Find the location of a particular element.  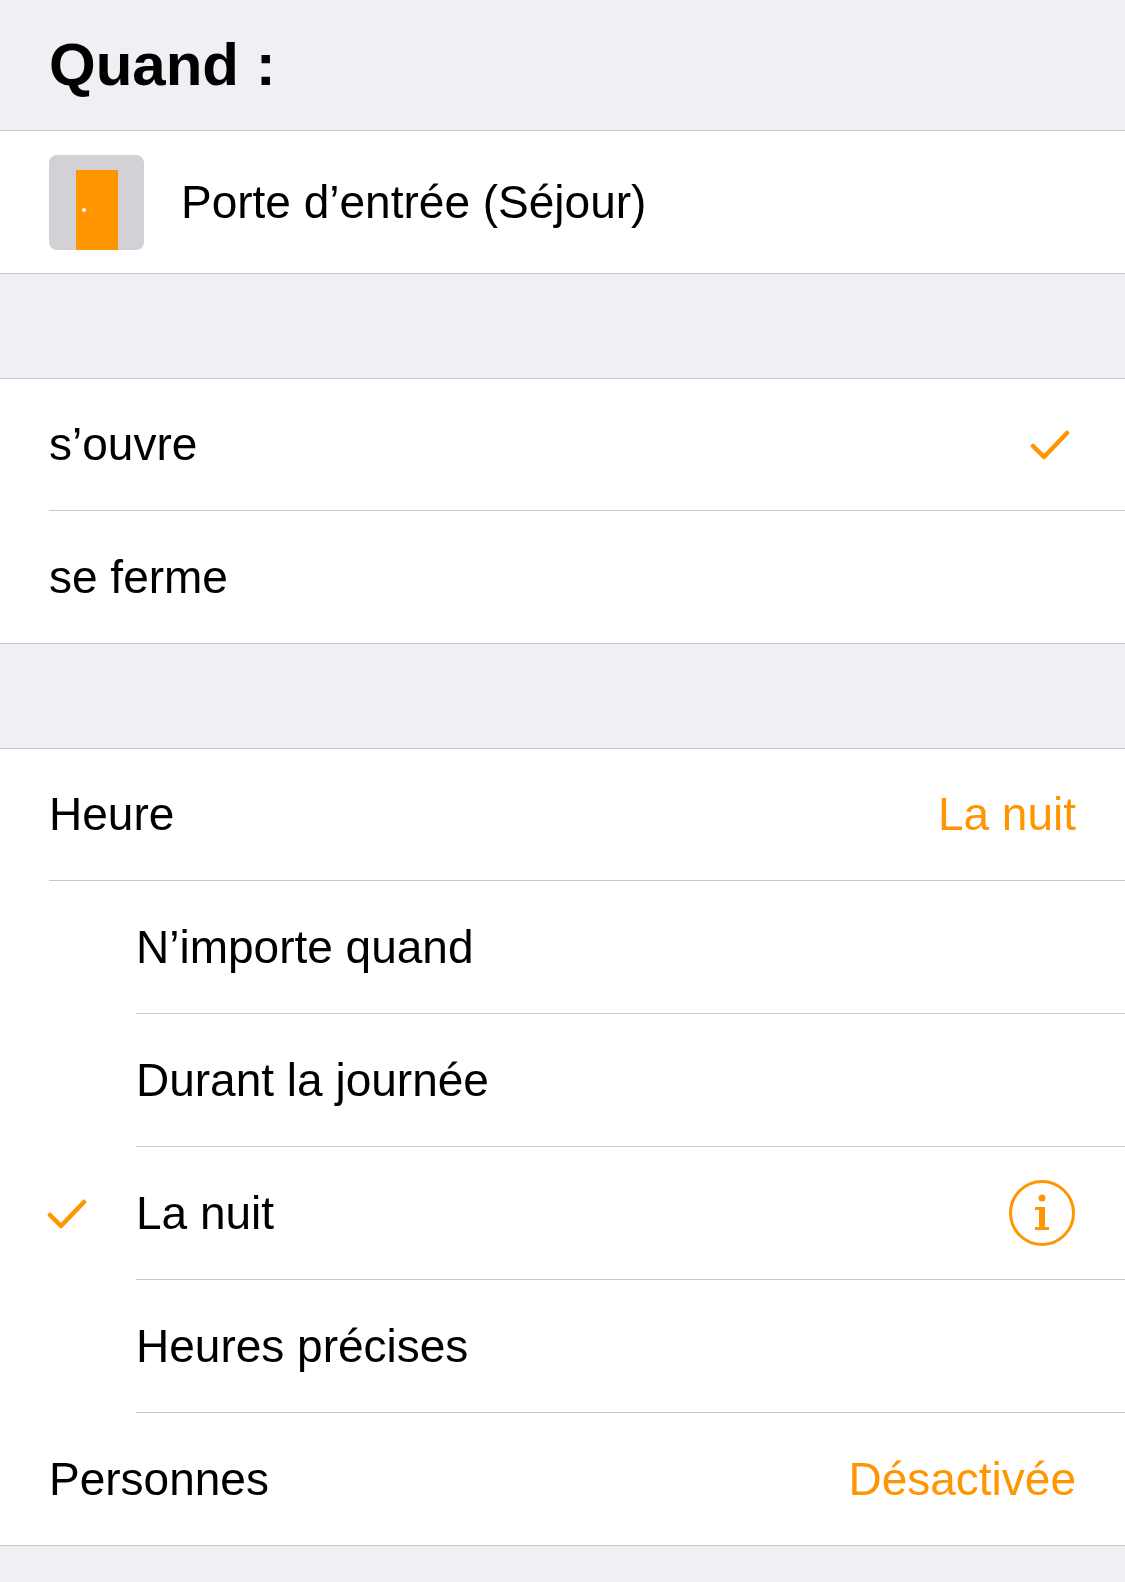

accessory-row: Porte d’entrée (Séjour) is located at coordinates (562, 202).